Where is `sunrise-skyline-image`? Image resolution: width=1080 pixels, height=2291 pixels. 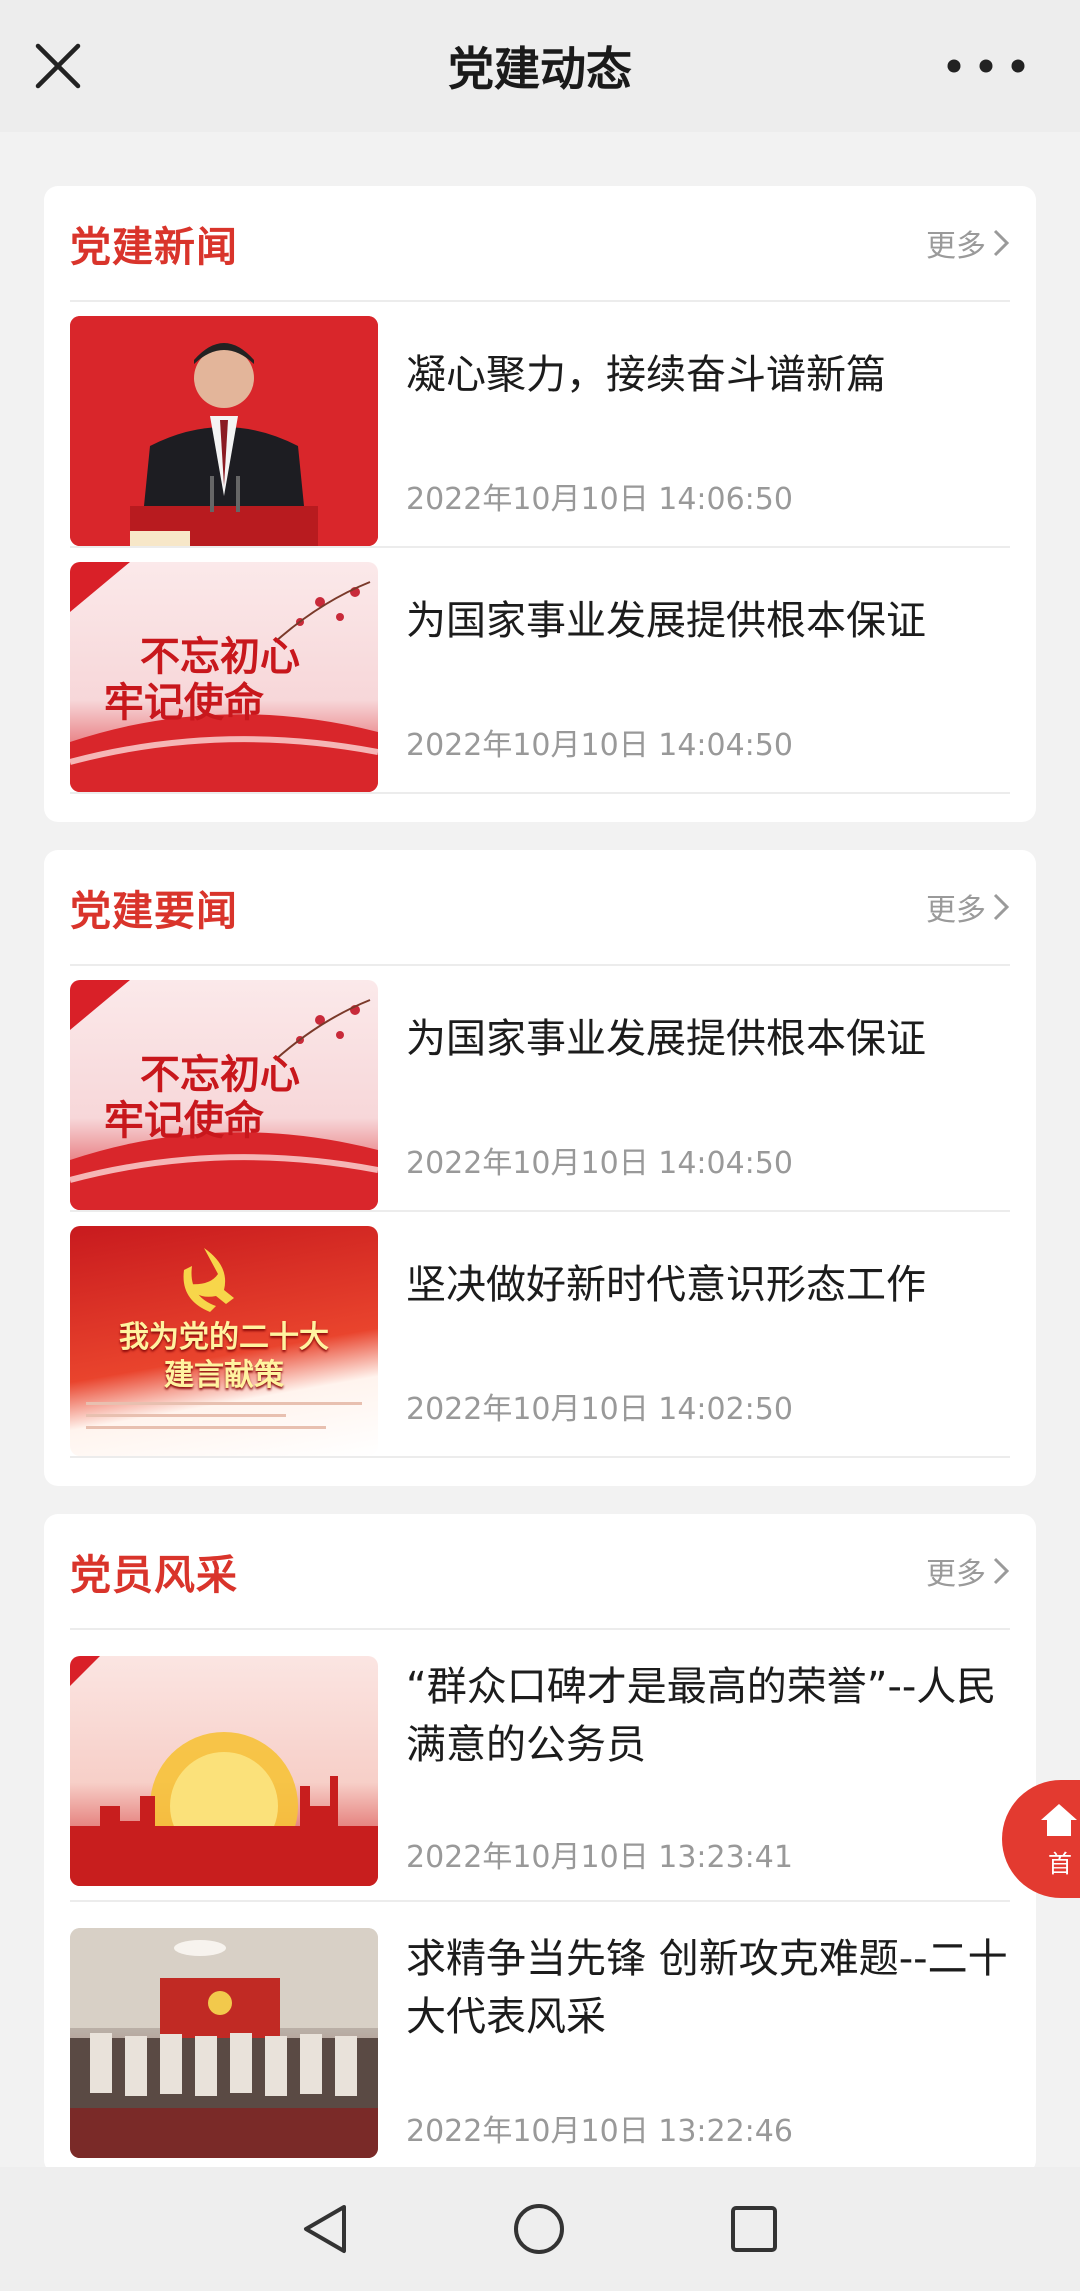
sunrise-skyline-image is located at coordinates (224, 1771).